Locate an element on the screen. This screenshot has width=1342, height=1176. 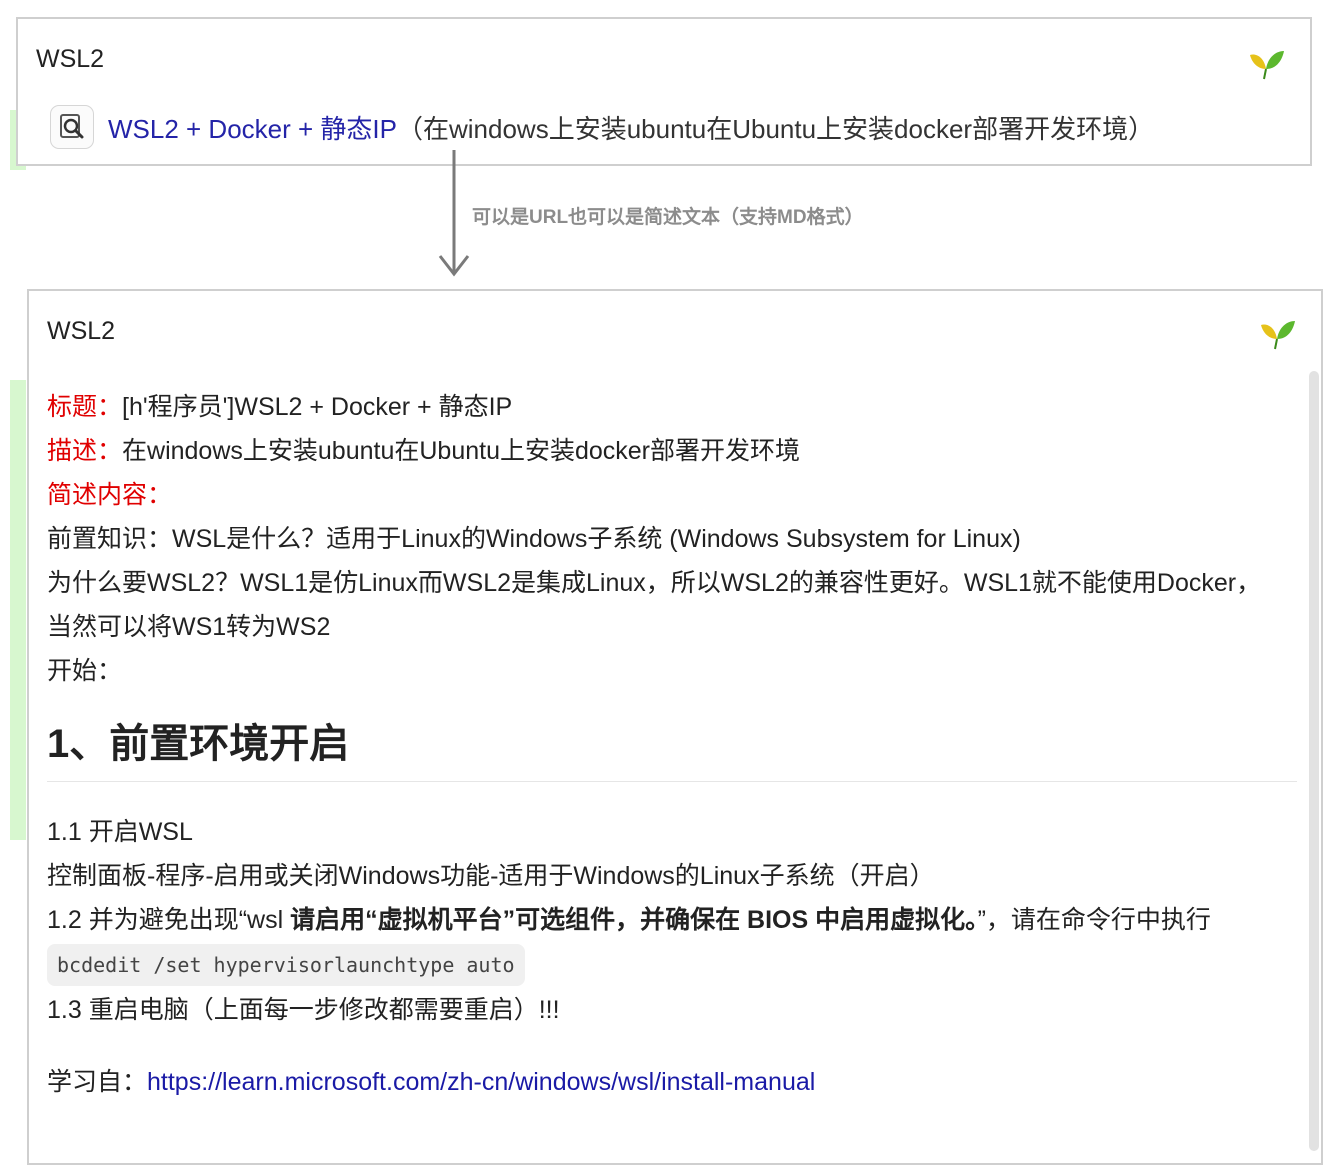
desc-label: 描述： is located at coordinates (85, 451).